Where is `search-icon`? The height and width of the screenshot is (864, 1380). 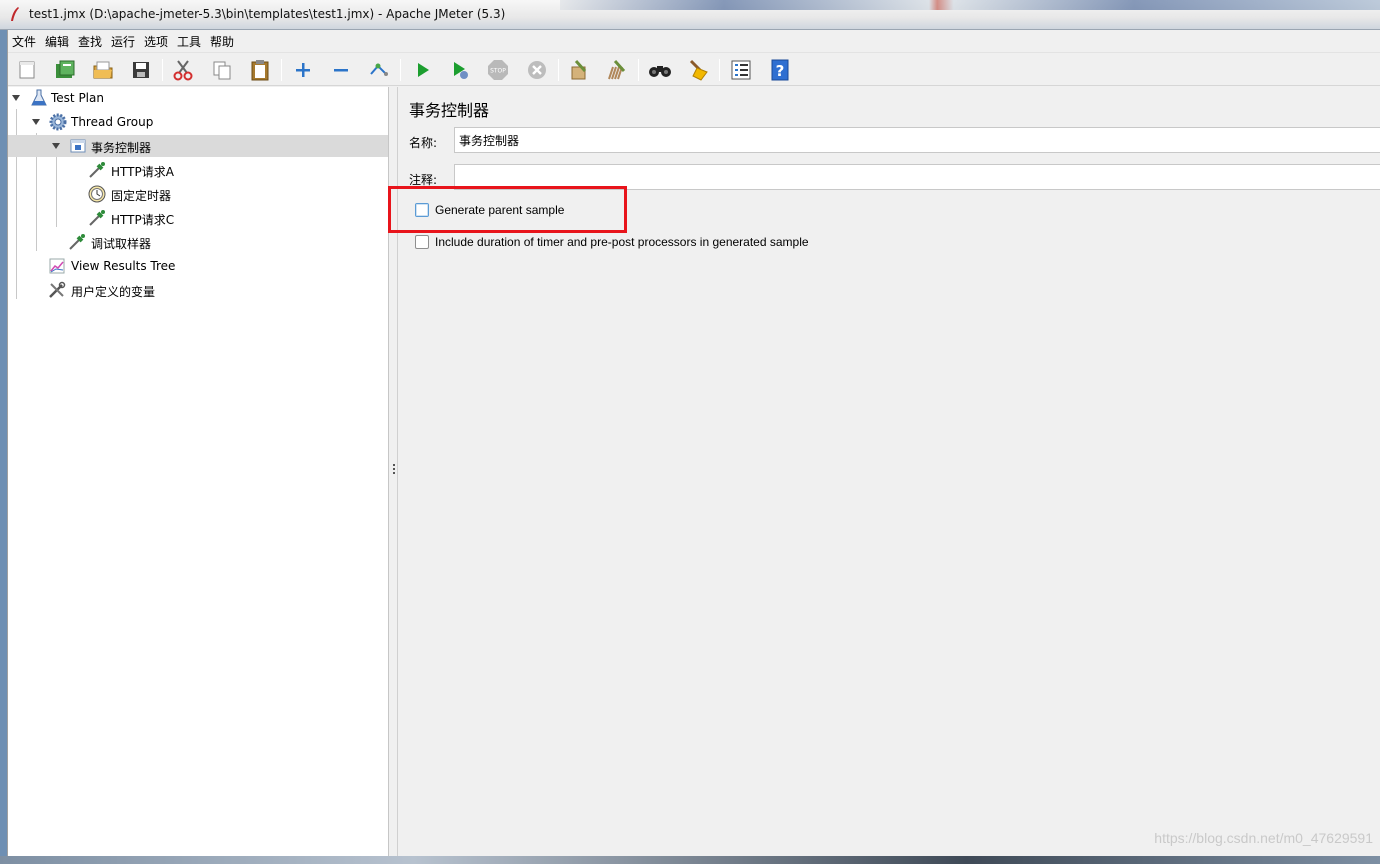
search-icon is located at coordinates (660, 70).